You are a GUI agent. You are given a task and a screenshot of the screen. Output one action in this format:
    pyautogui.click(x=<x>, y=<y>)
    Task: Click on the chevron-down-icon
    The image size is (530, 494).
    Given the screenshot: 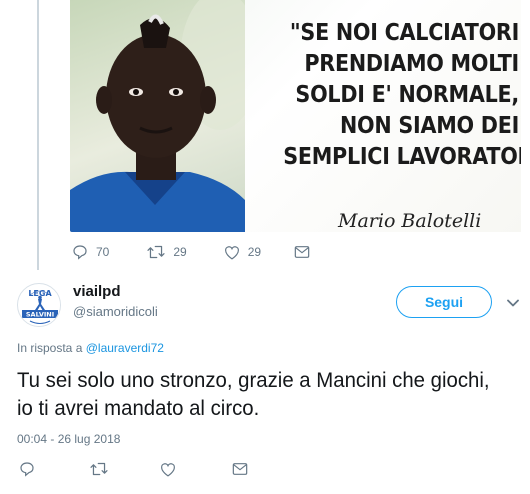 What is the action you would take?
    pyautogui.click(x=513, y=303)
    